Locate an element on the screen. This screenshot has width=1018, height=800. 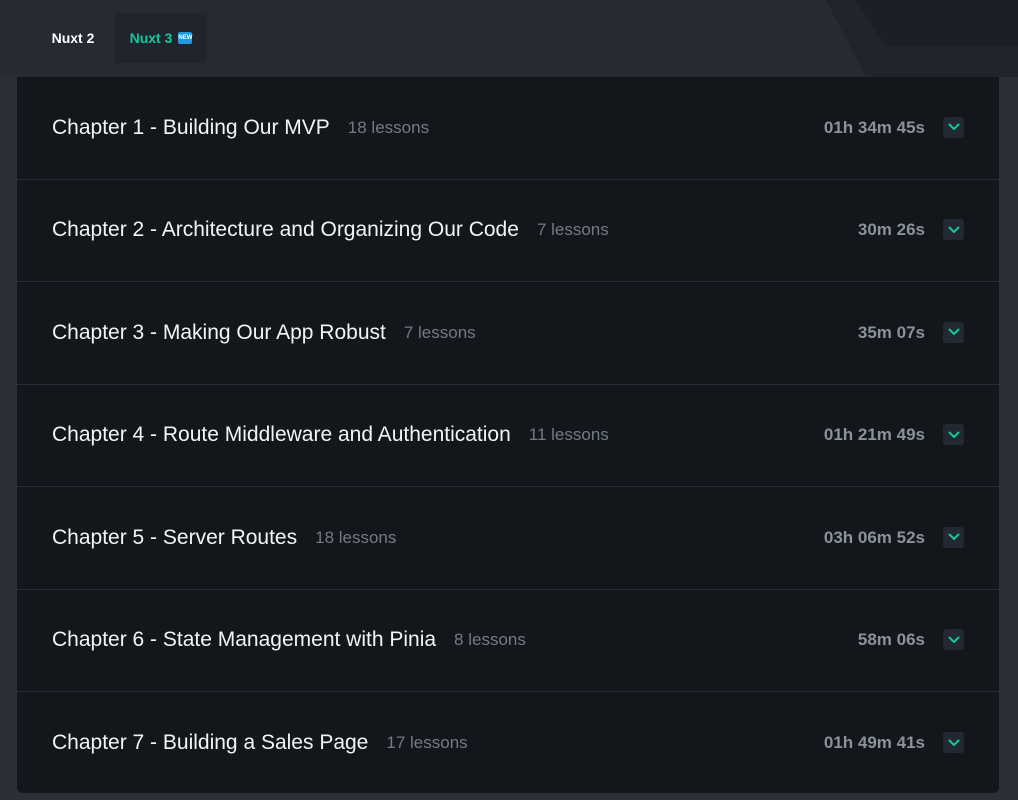
chapter-heading: Chapter 5 - Server Routes 18 lessons is located at coordinates (224, 538).